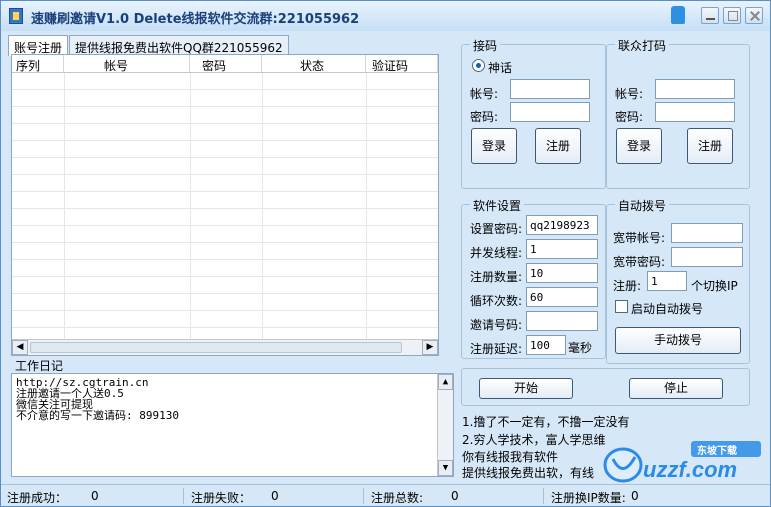 The image size is (771, 507). What do you see at coordinates (695, 112) in the screenshot?
I see `captcha-password-input` at bounding box center [695, 112].